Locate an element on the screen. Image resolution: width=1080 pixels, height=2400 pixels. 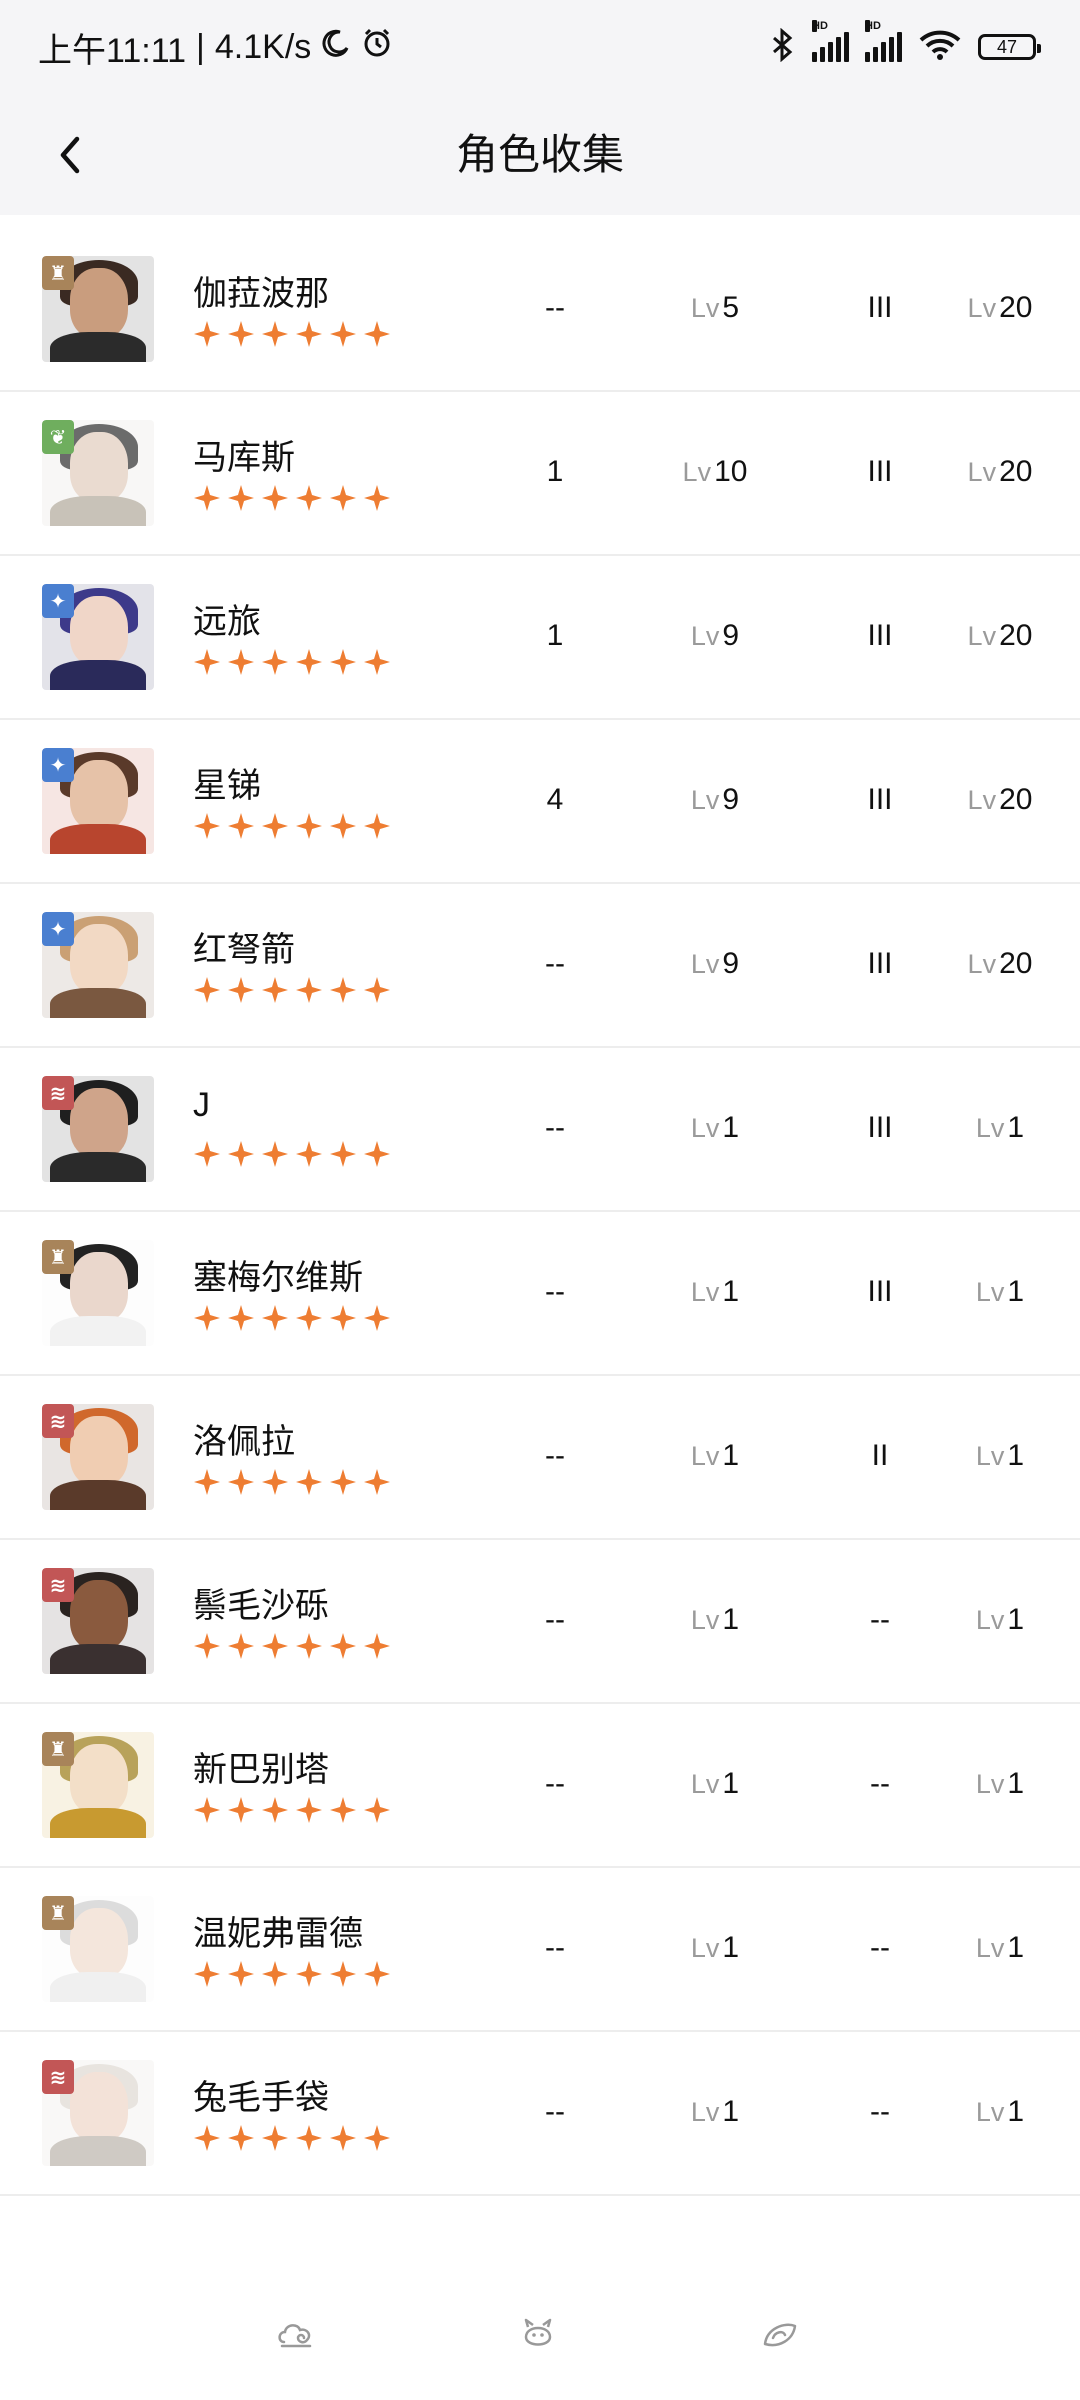
character-row: ≋ 洛佩拉 -- Lv 1 II Lv 1 is located at coordinates (540, 1458).